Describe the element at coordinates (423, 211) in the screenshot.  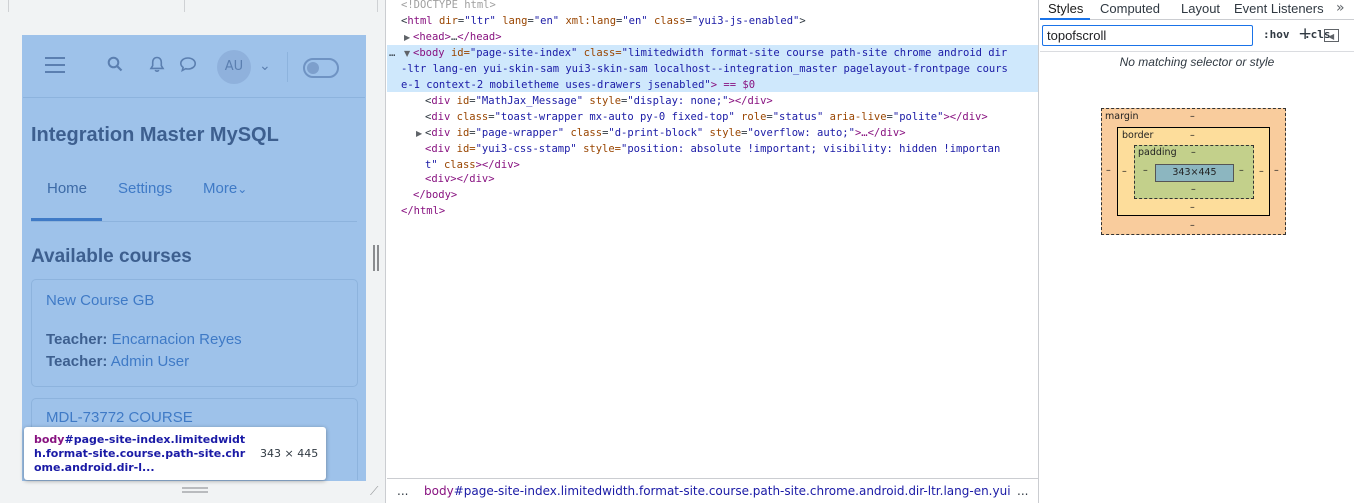
I see `dom-html-close: </html>` at that location.